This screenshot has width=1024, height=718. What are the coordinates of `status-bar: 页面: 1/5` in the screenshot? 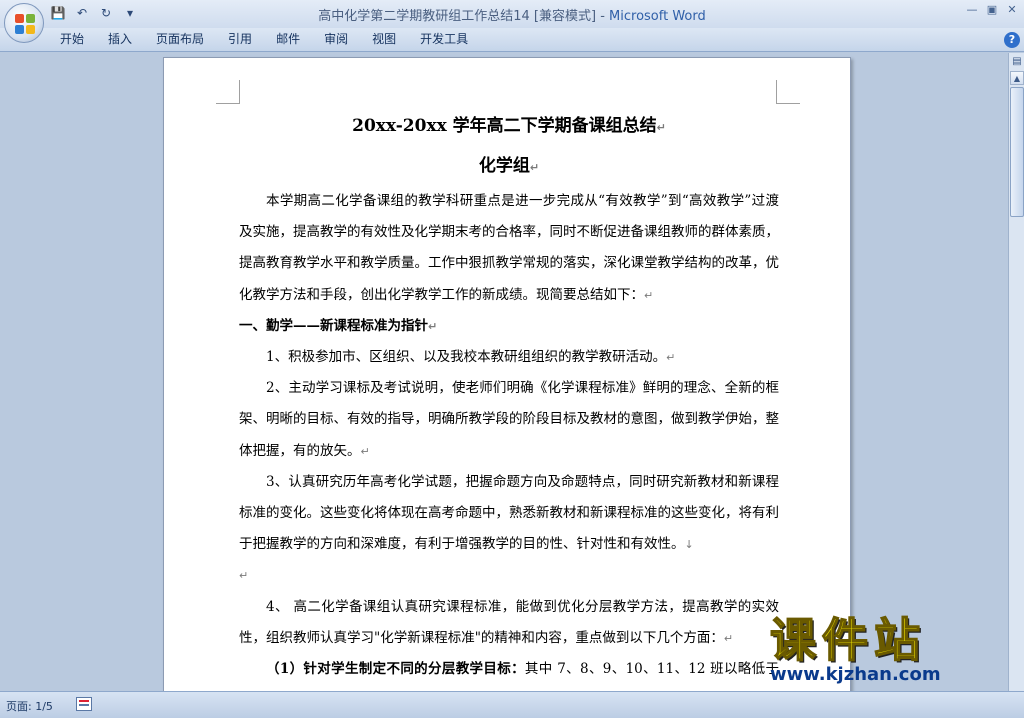 It's located at (512, 704).